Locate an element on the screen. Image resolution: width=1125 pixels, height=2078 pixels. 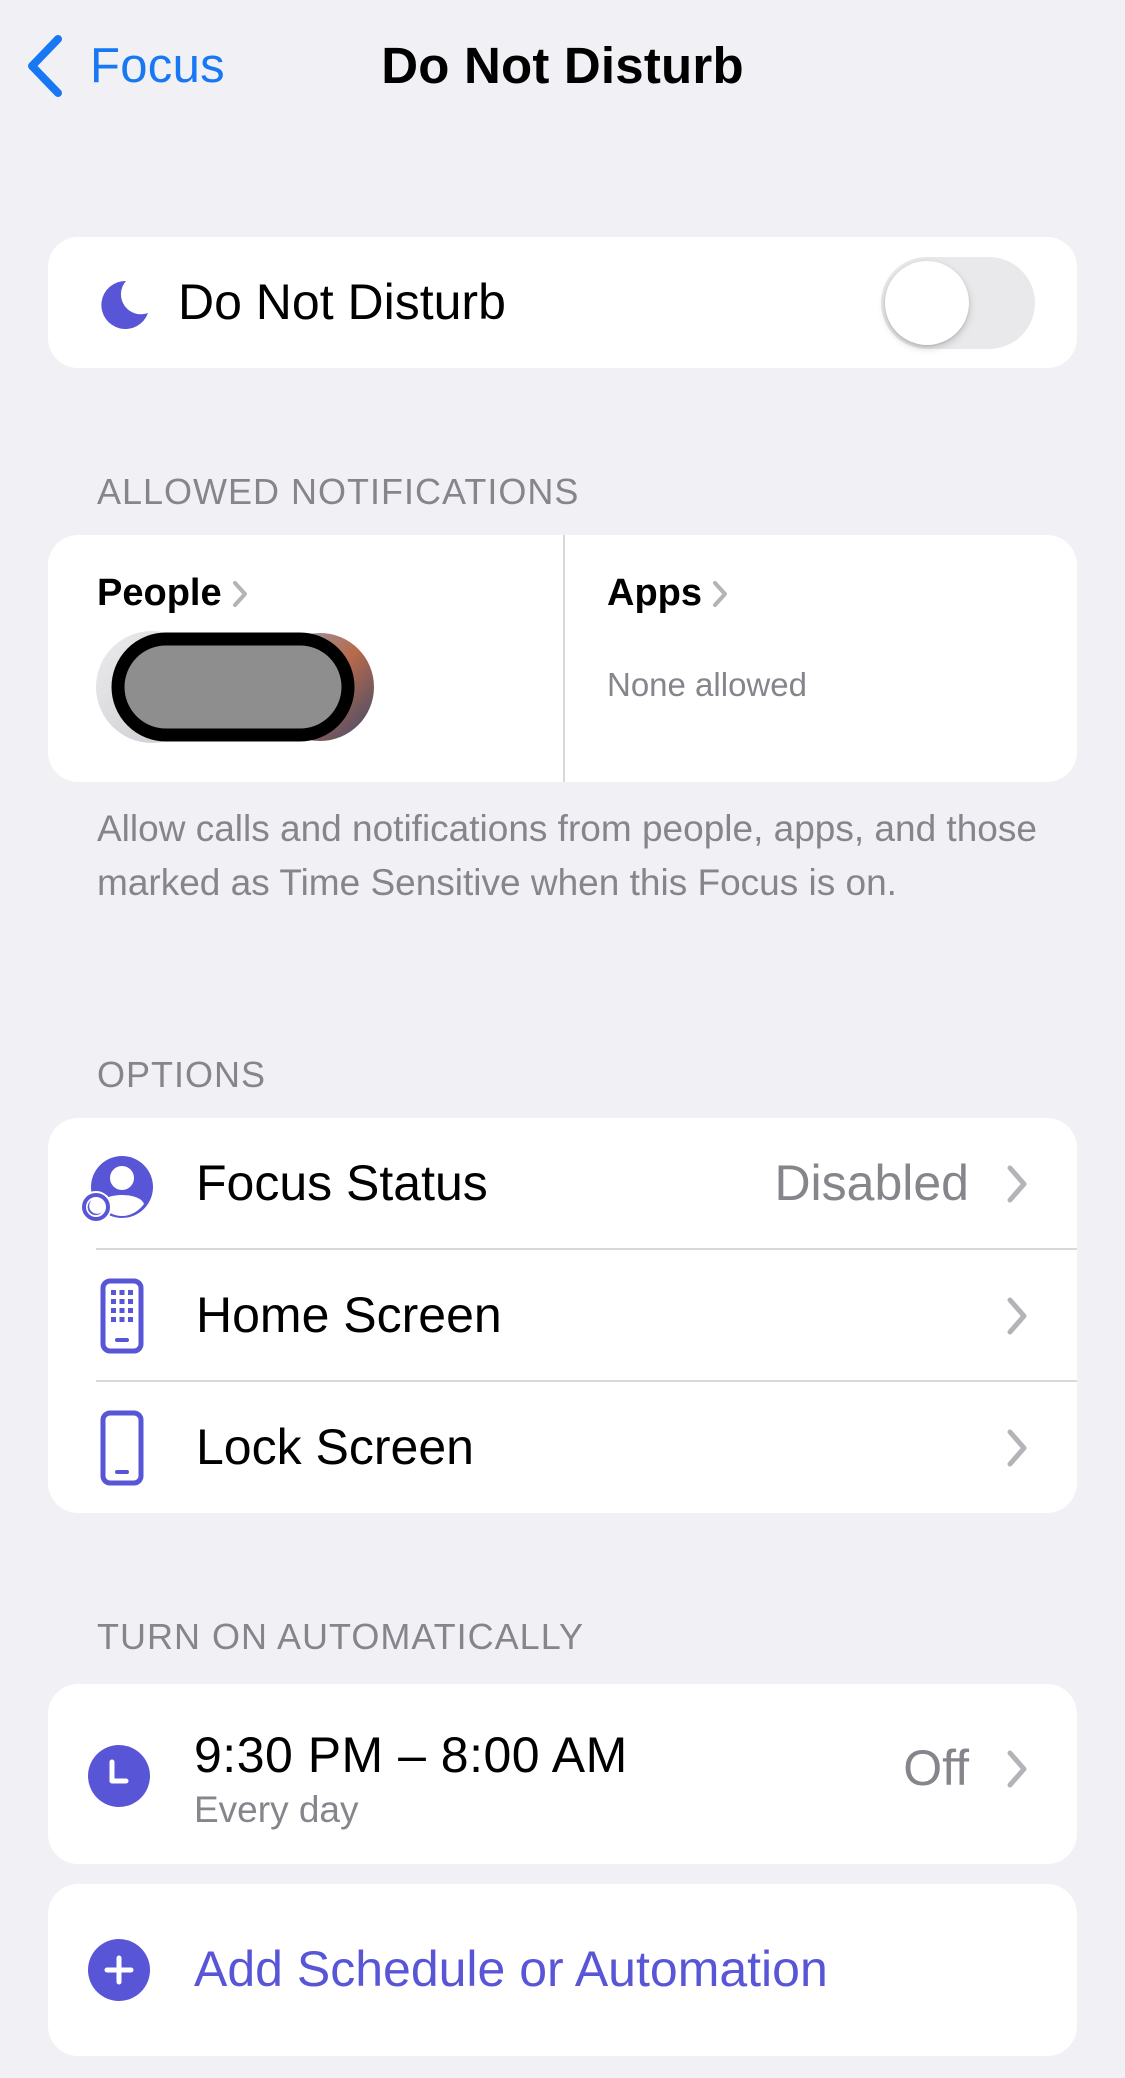
section-header-automation: TURN ON AUTOMATICALLY is located at coordinates (341, 1636).